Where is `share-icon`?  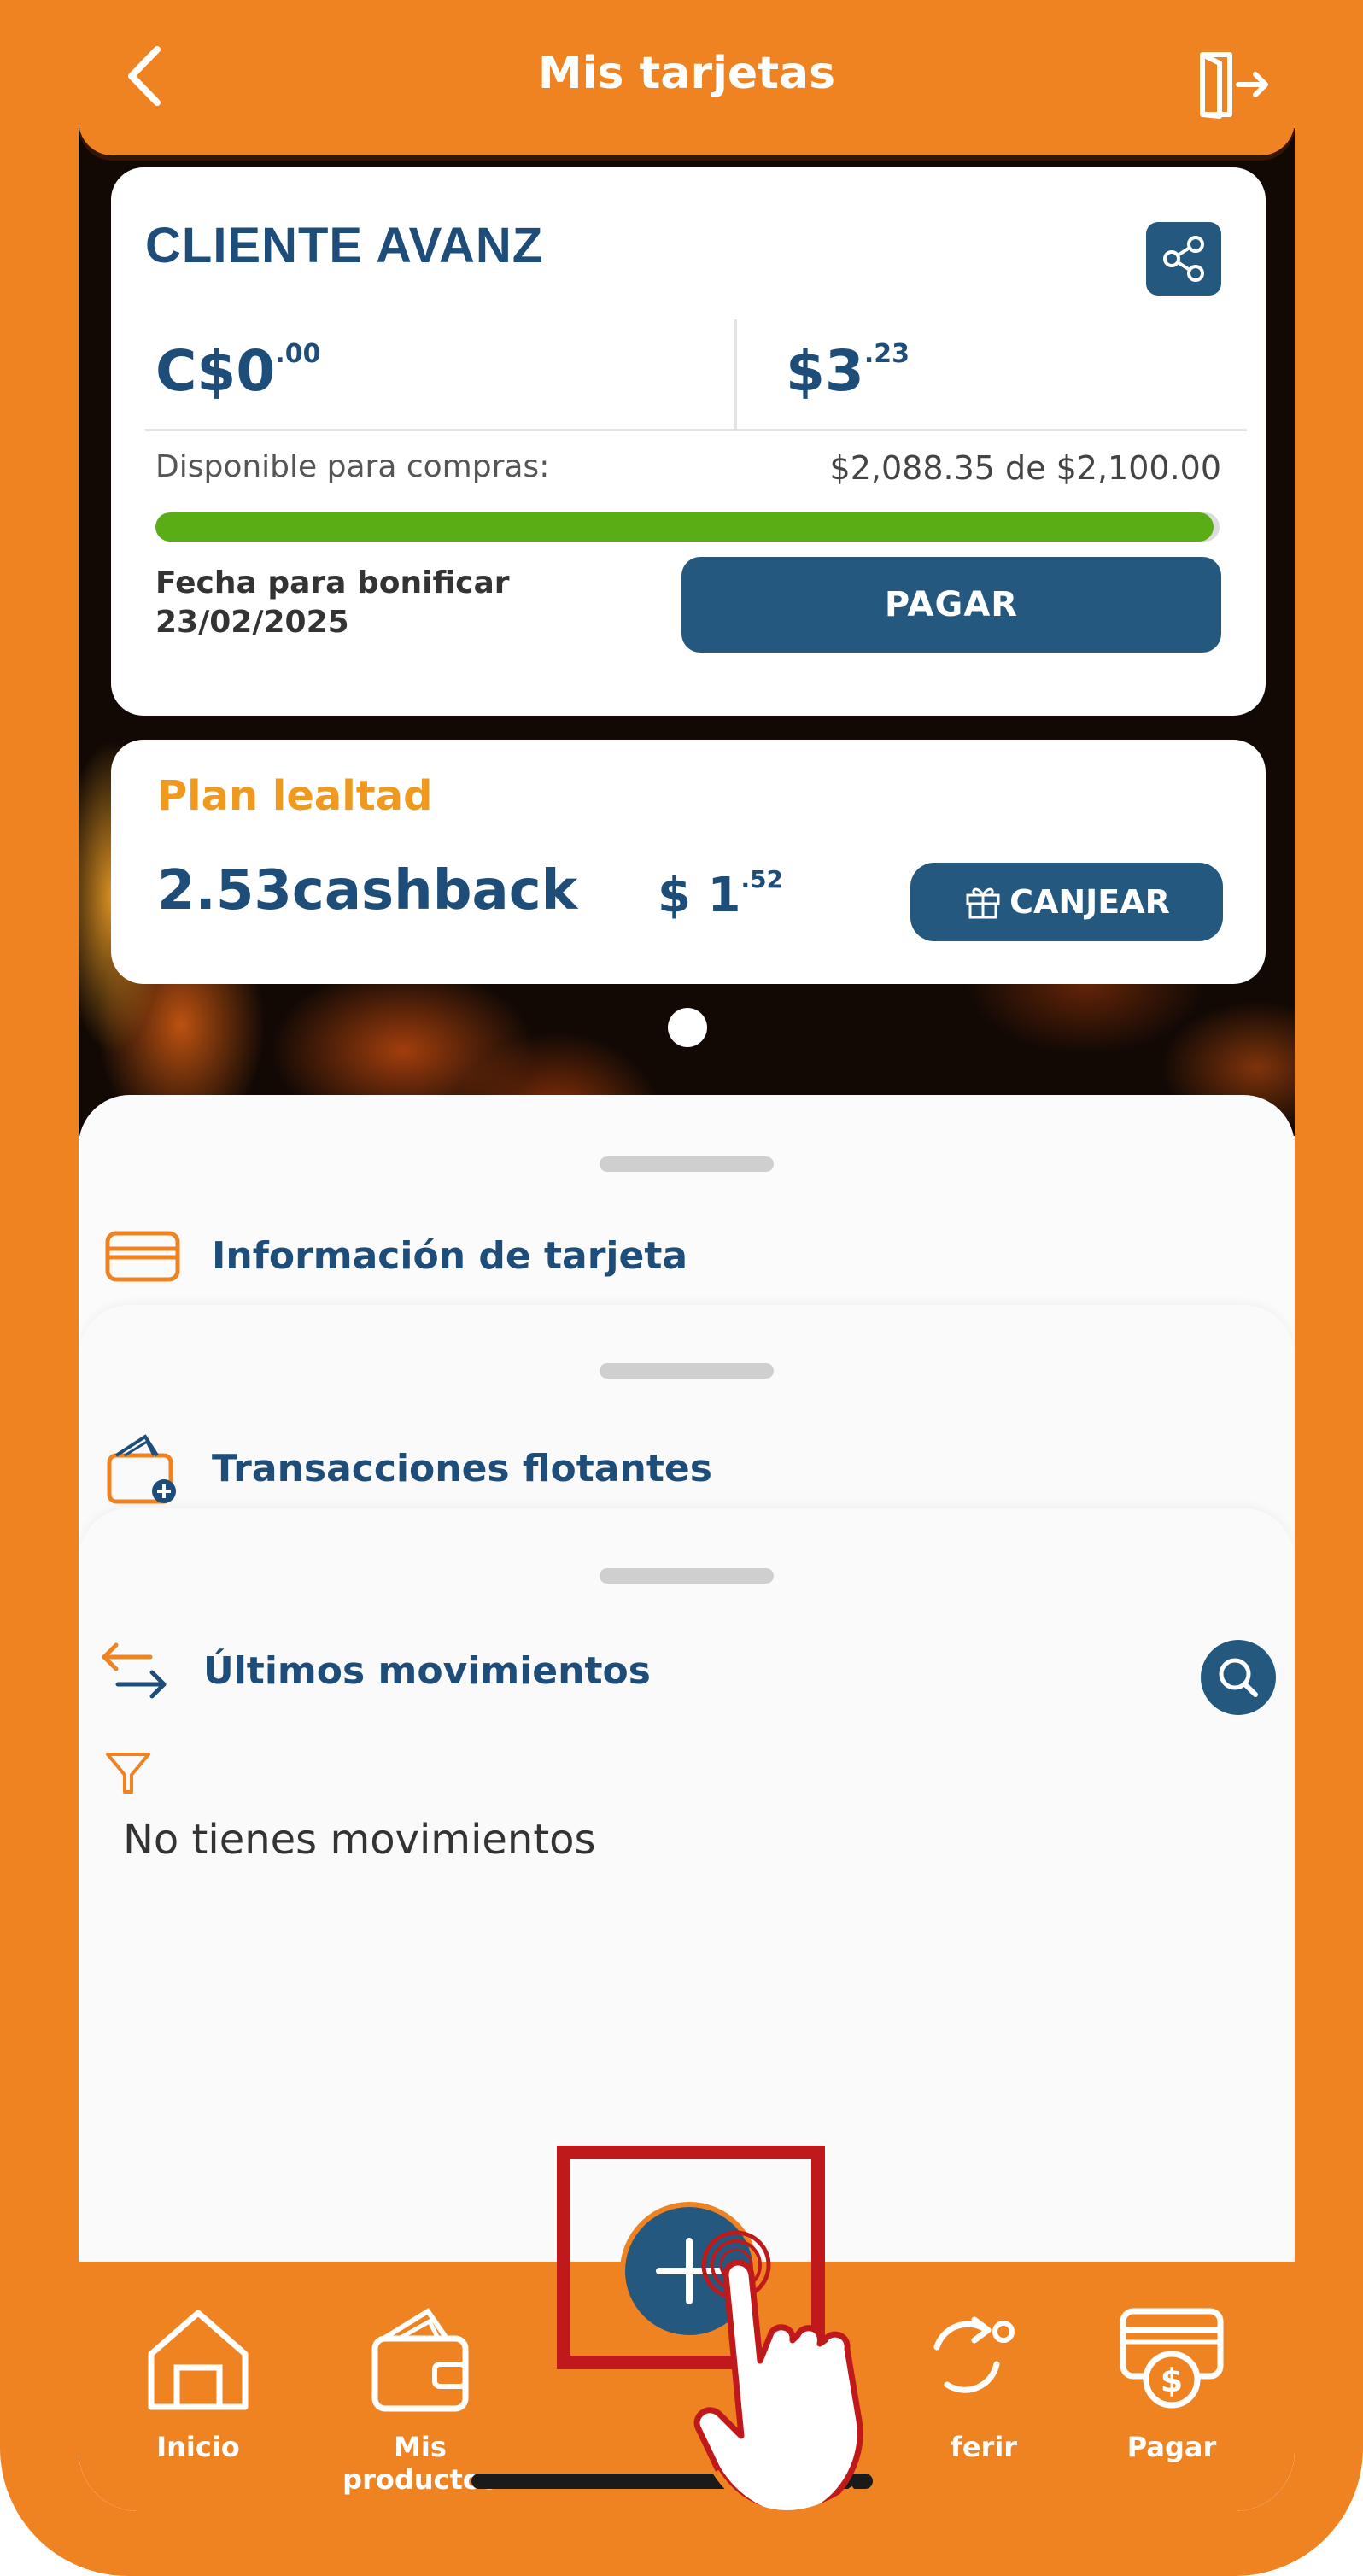
share-icon is located at coordinates (1183, 259).